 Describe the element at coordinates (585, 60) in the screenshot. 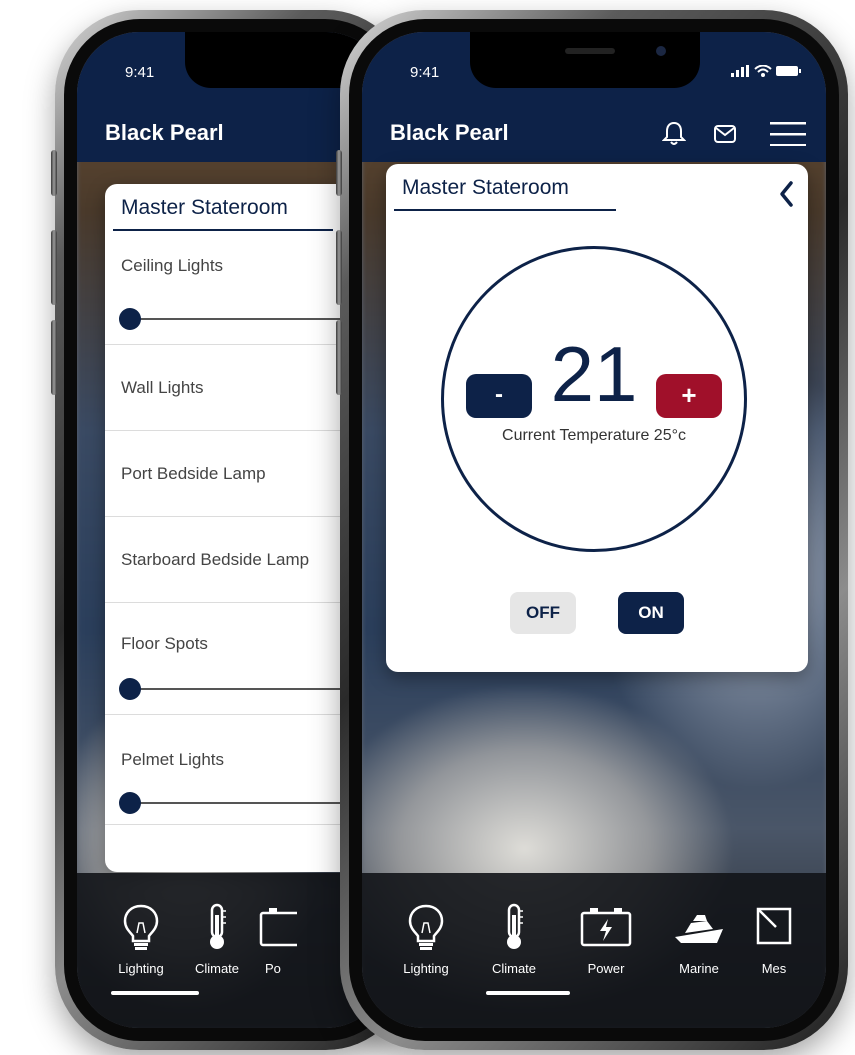

I see `notch` at that location.